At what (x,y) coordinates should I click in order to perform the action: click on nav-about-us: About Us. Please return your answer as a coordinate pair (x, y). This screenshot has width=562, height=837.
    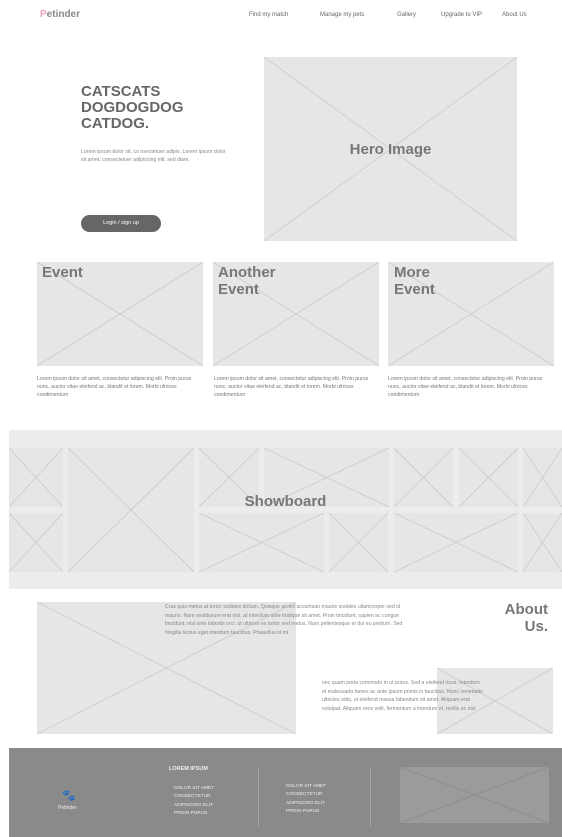
    Looking at the image, I should click on (514, 15).